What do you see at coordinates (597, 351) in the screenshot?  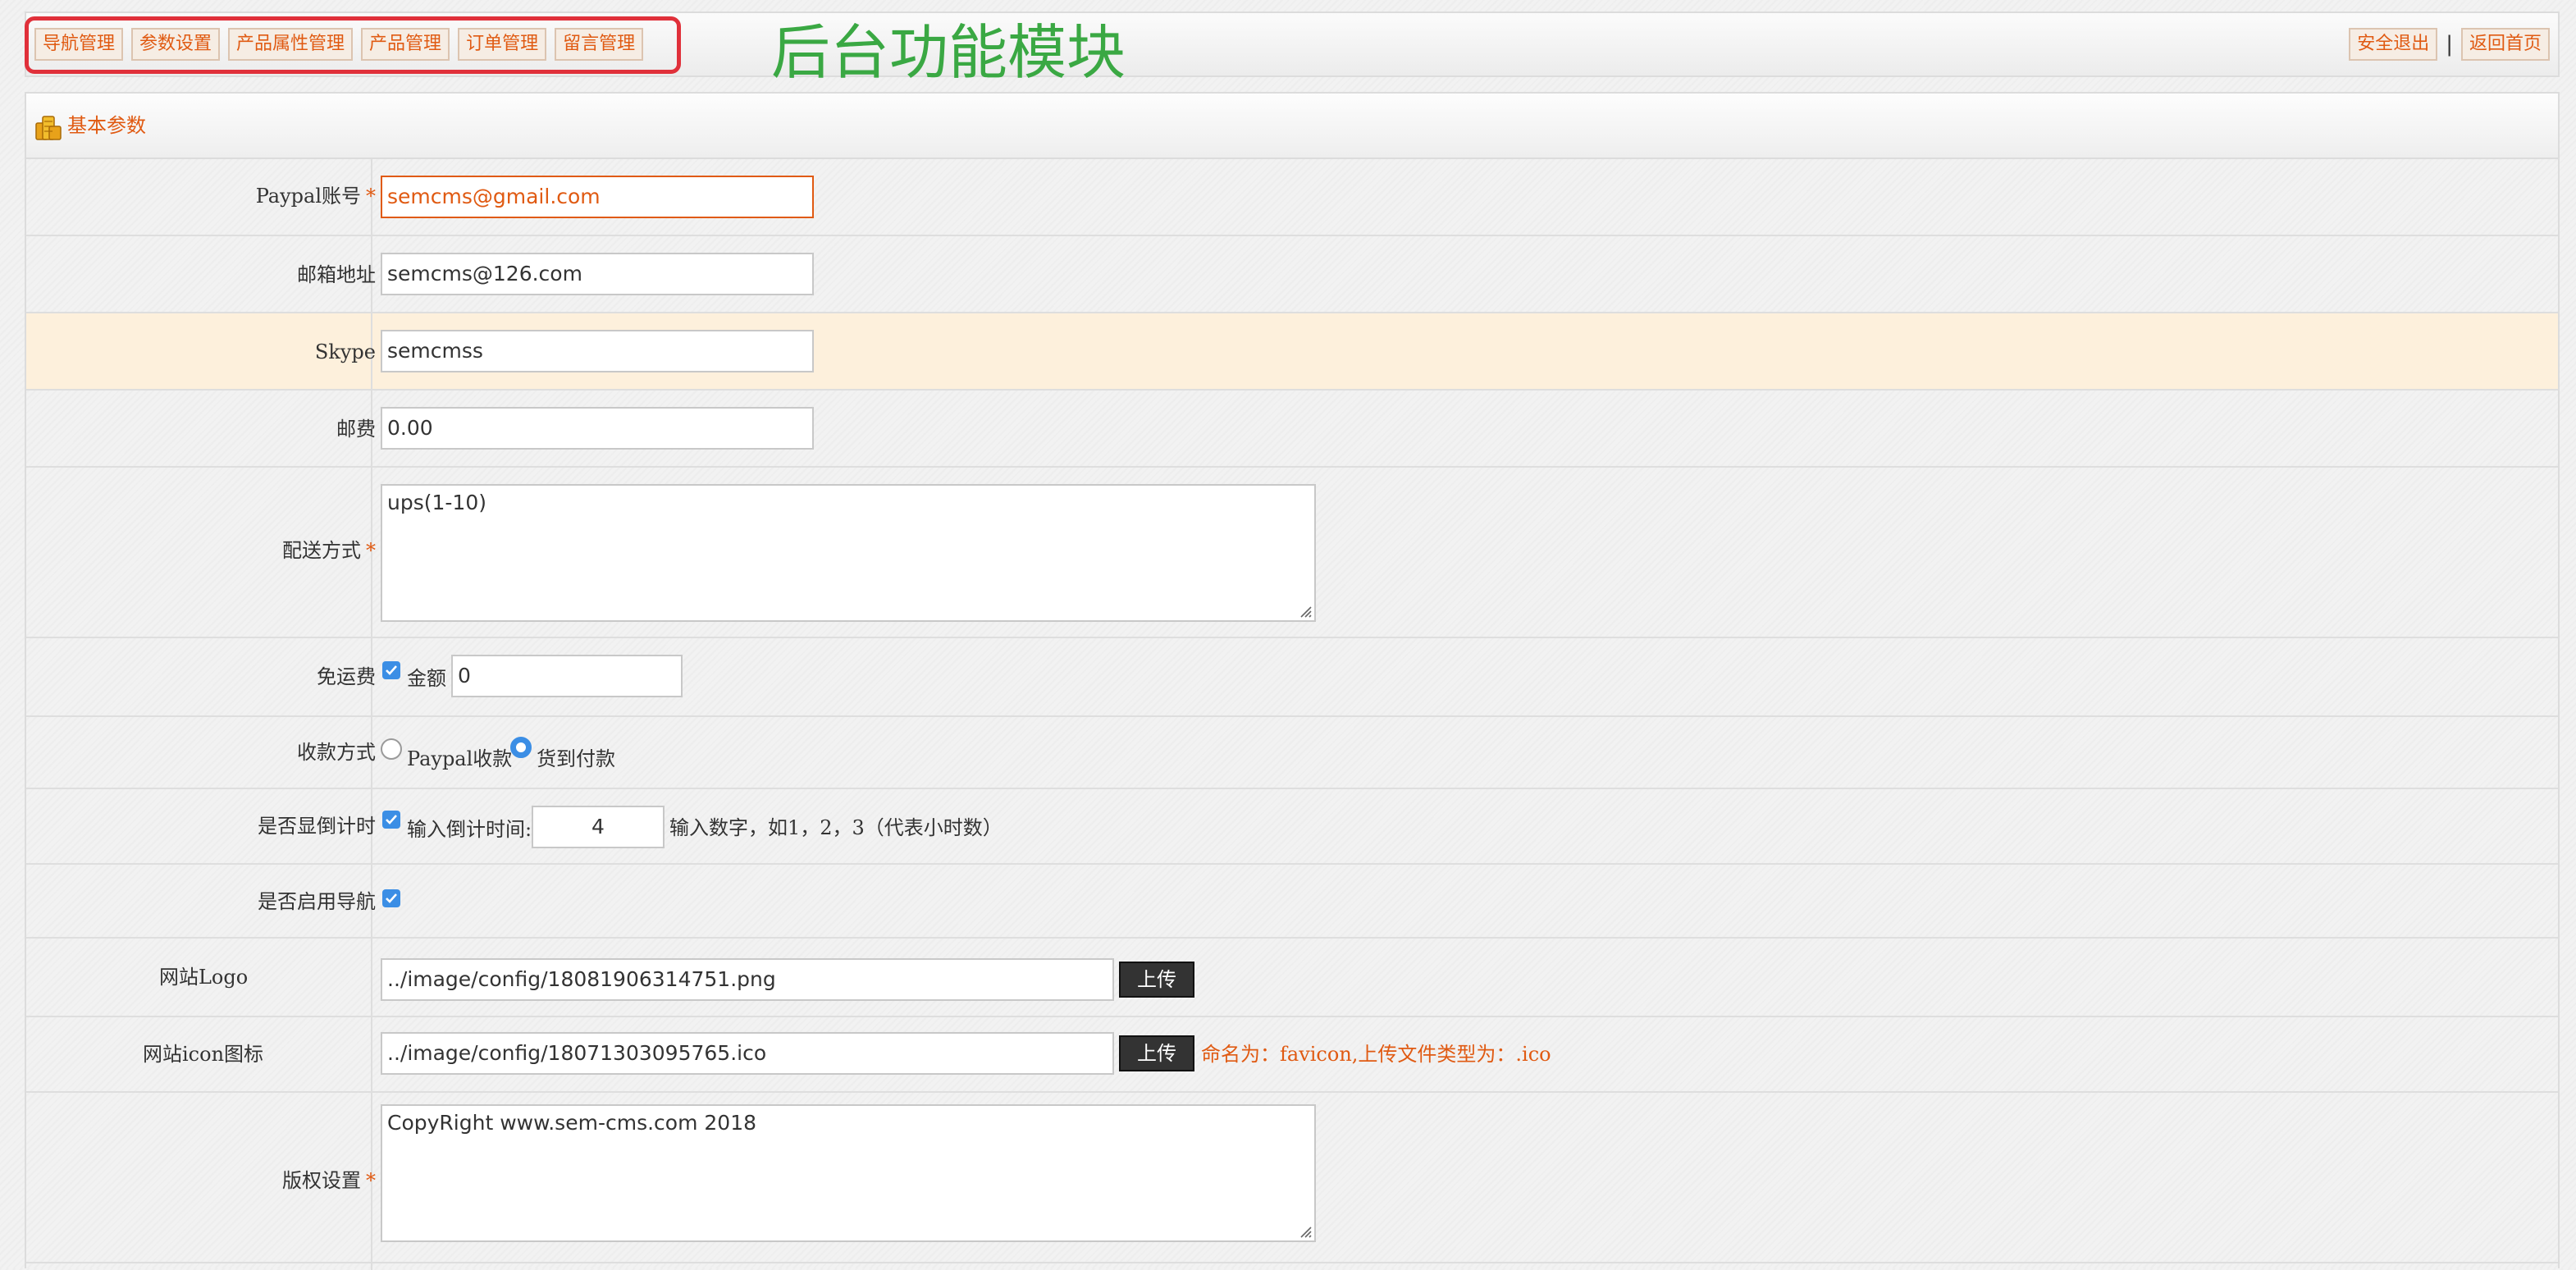 I see `skype-input: semcmss` at bounding box center [597, 351].